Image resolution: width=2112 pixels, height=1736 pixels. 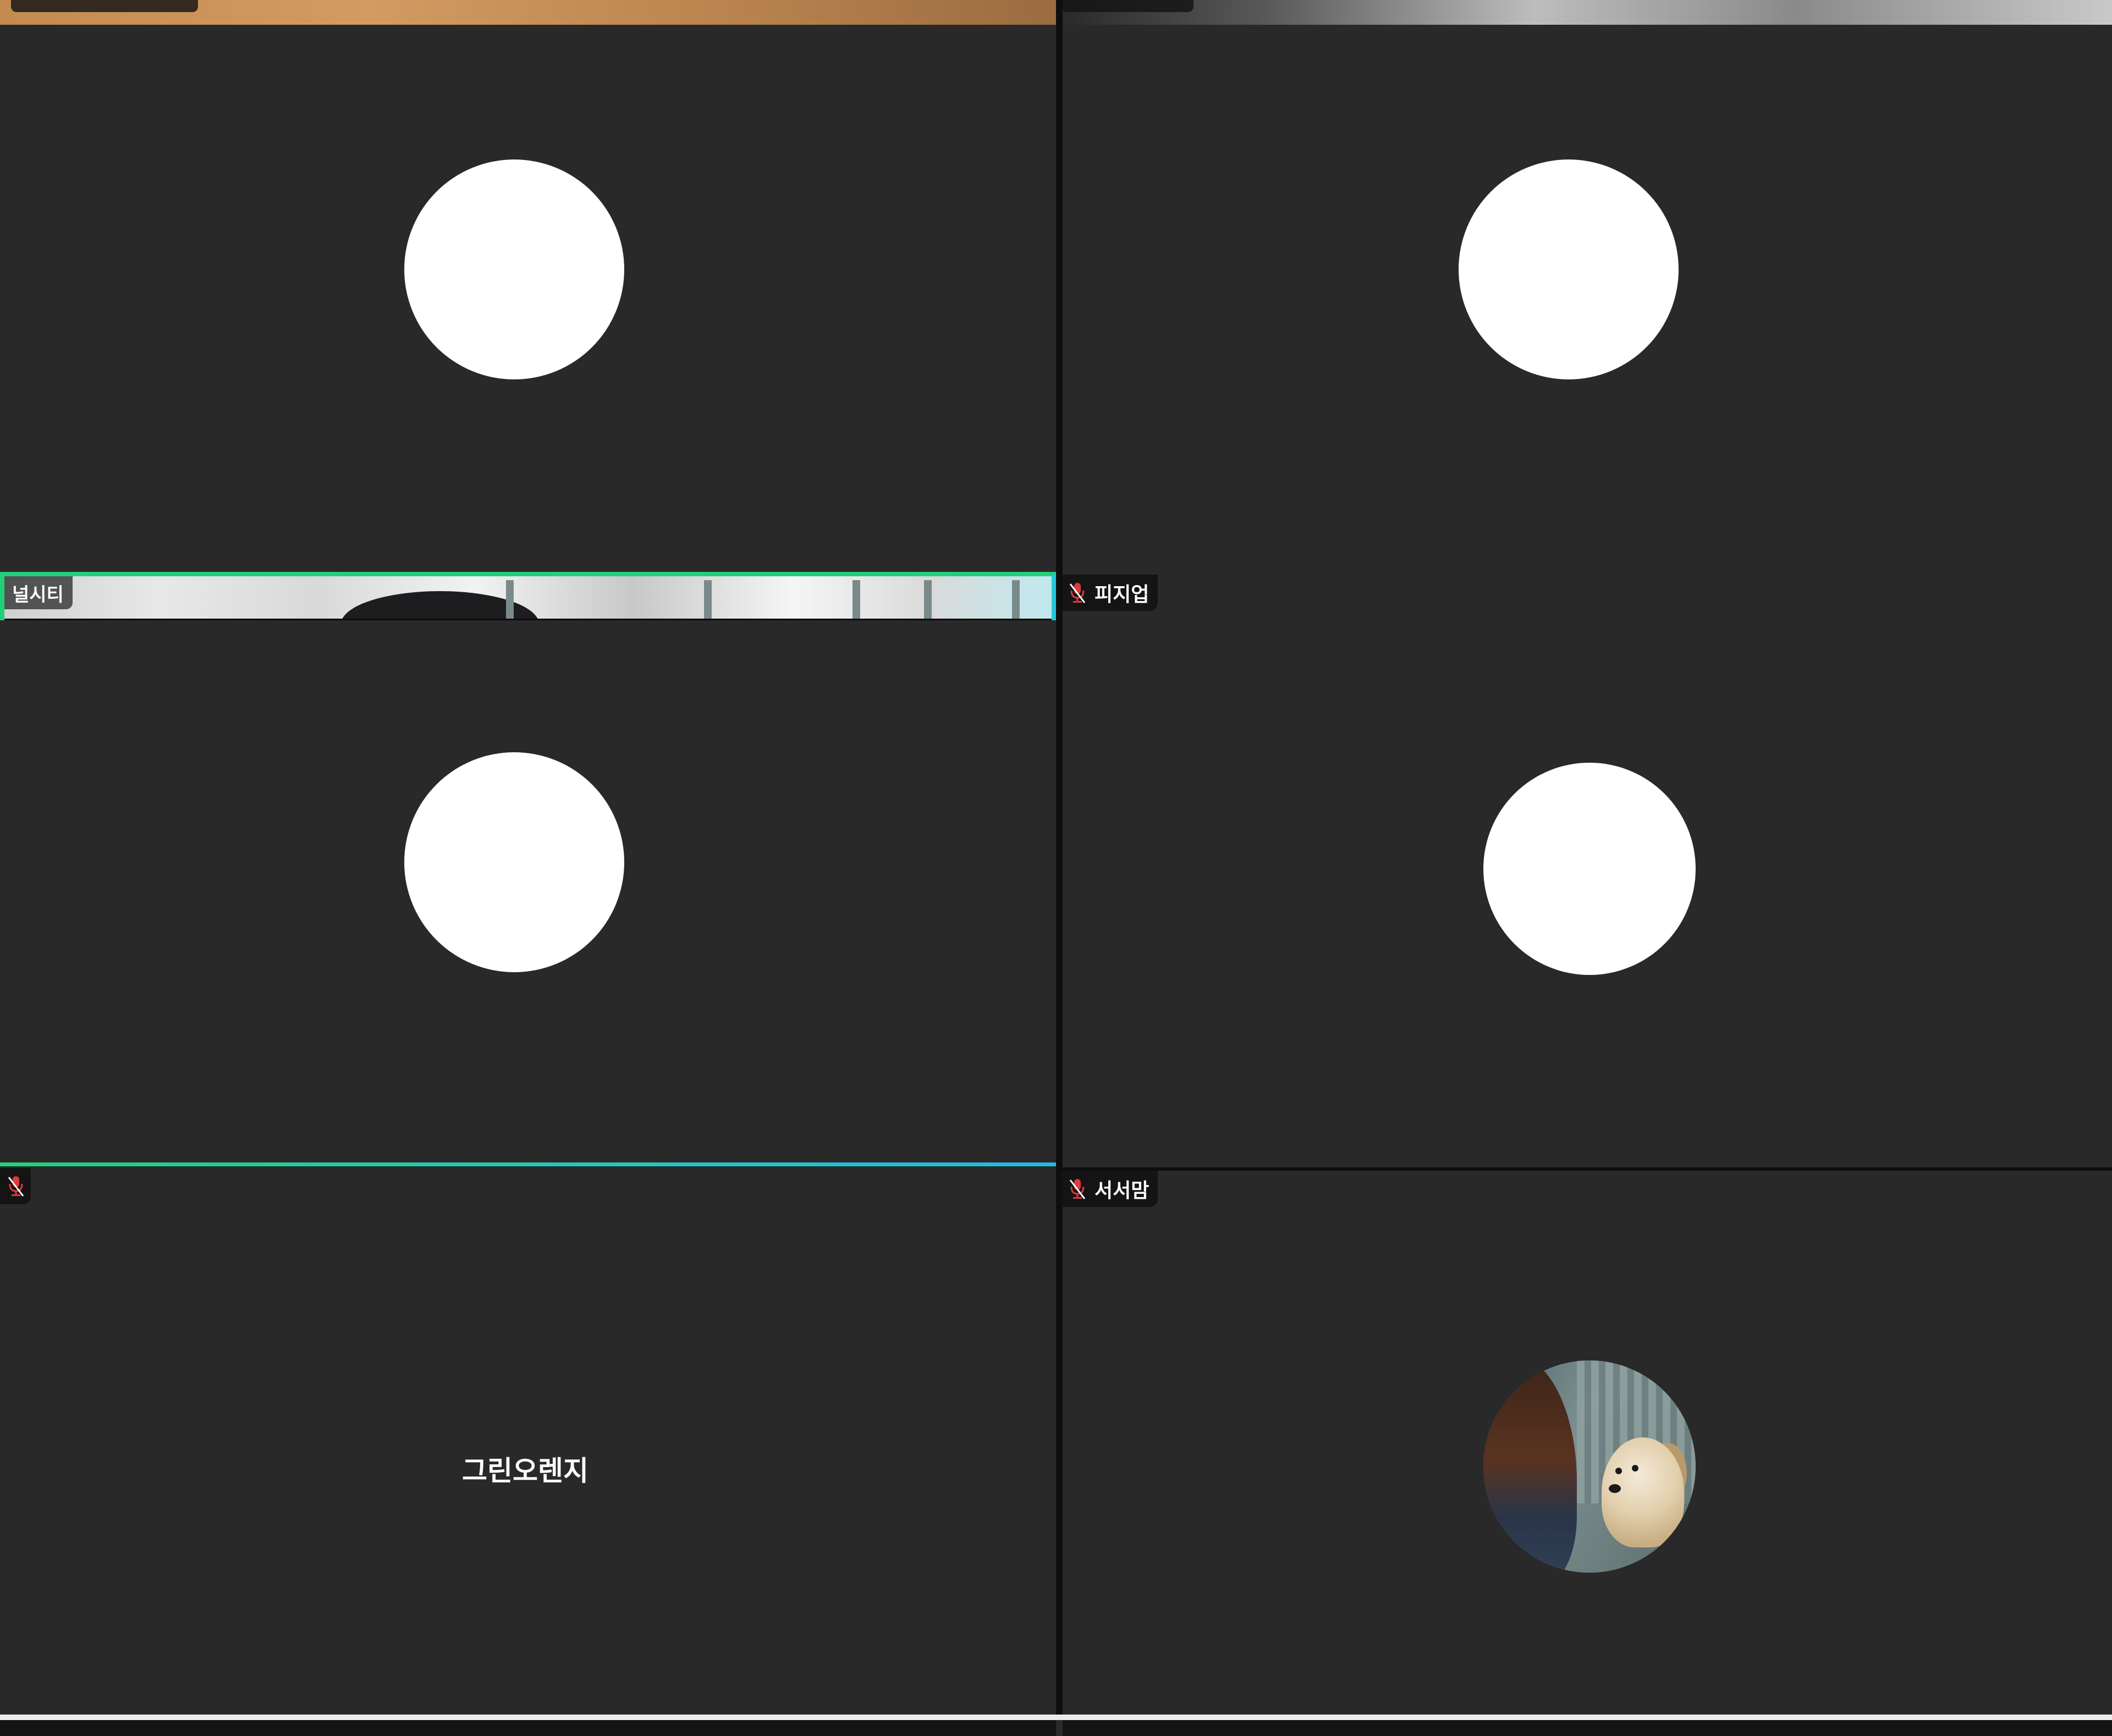 I want to click on participant-name: 서서맘, so click(x=1122, y=1191).